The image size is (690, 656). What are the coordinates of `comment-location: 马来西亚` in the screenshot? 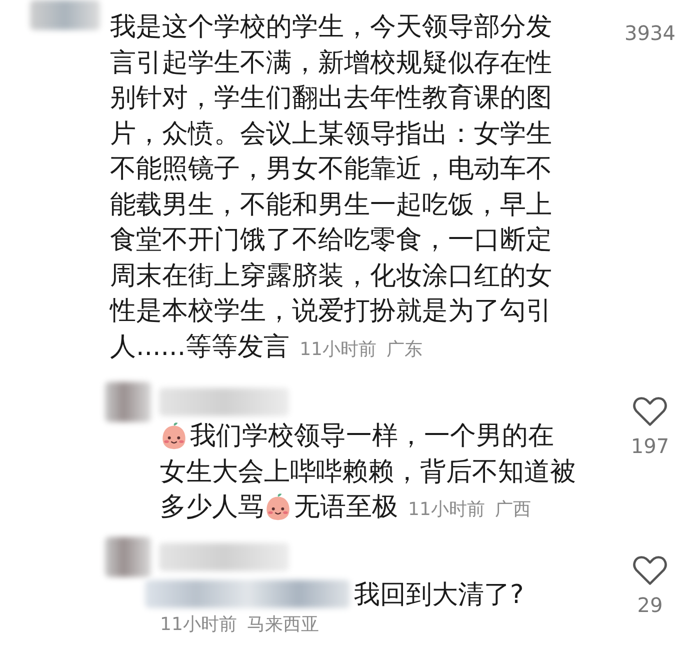 It's located at (282, 624).